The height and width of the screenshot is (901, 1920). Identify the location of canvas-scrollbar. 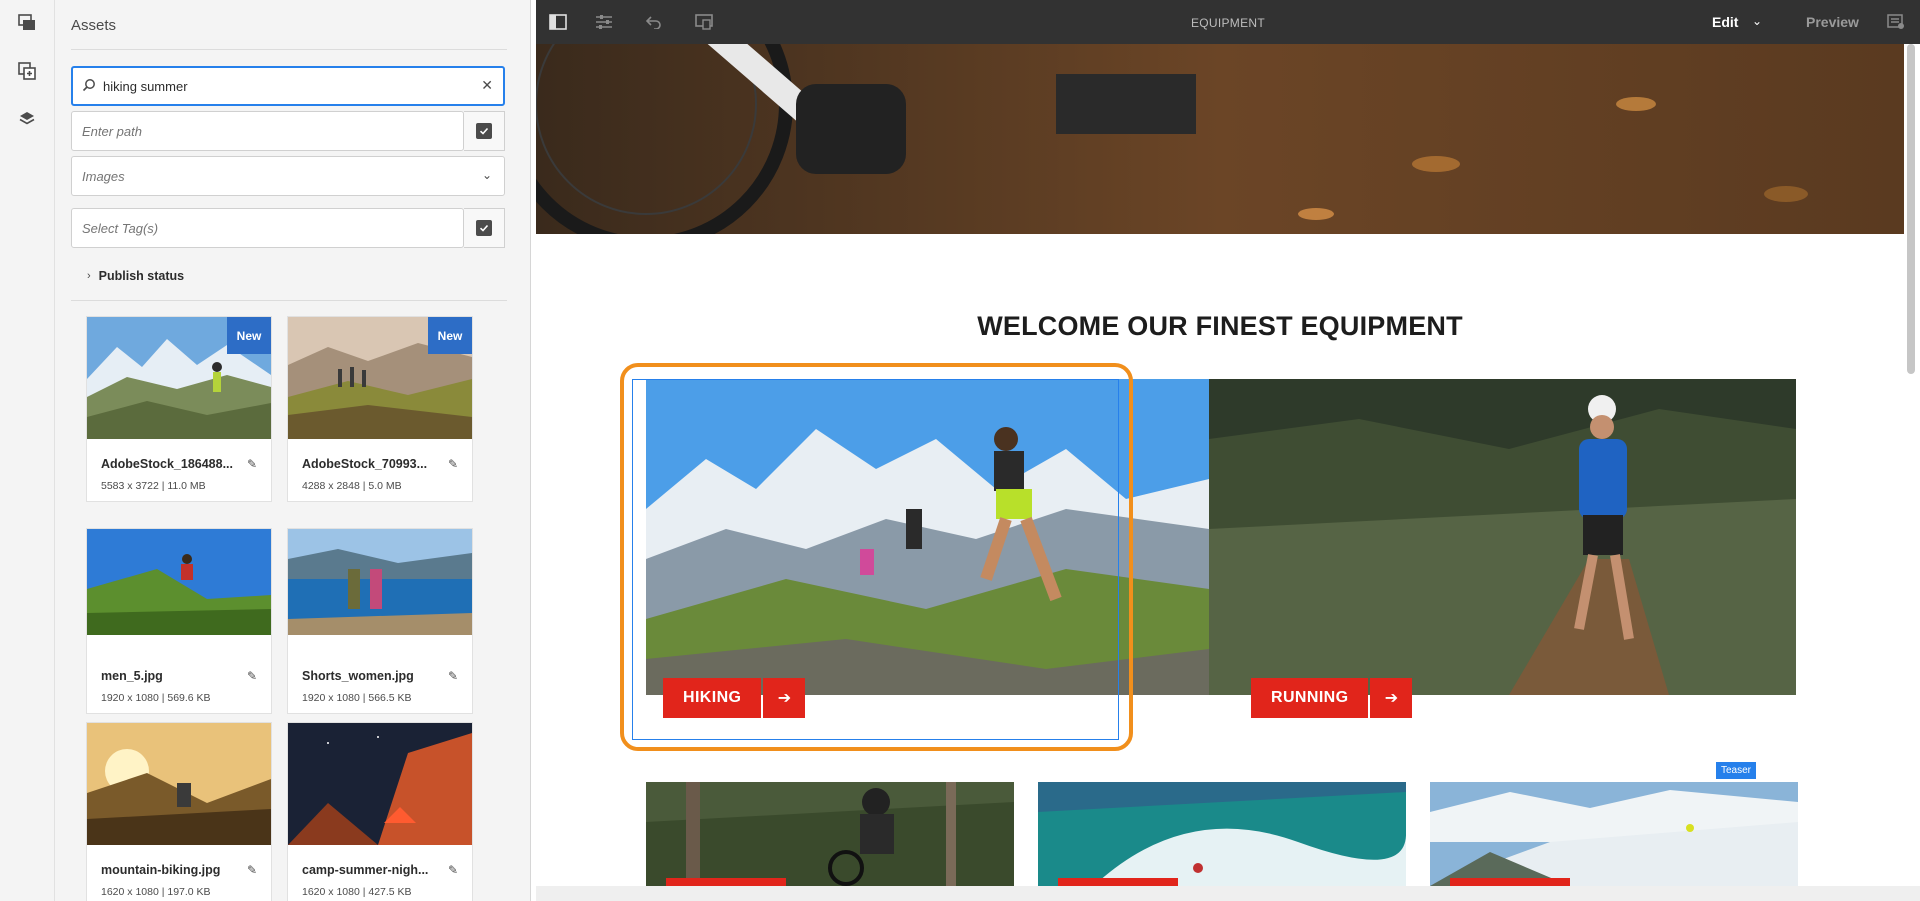
(1911, 209).